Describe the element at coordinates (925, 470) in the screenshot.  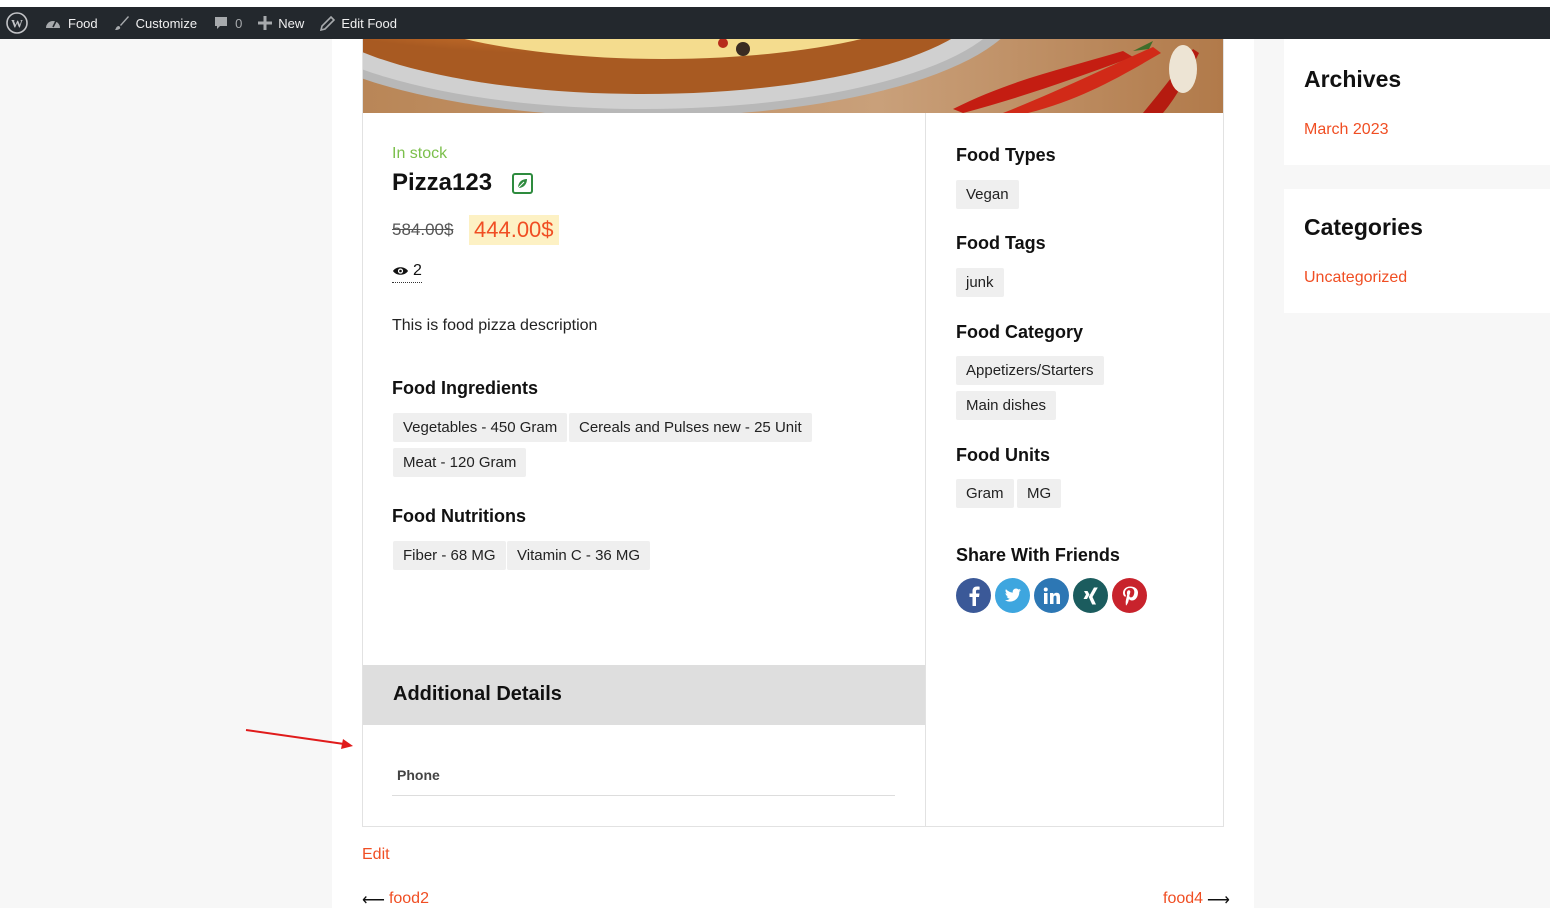
I see `column-divider` at that location.